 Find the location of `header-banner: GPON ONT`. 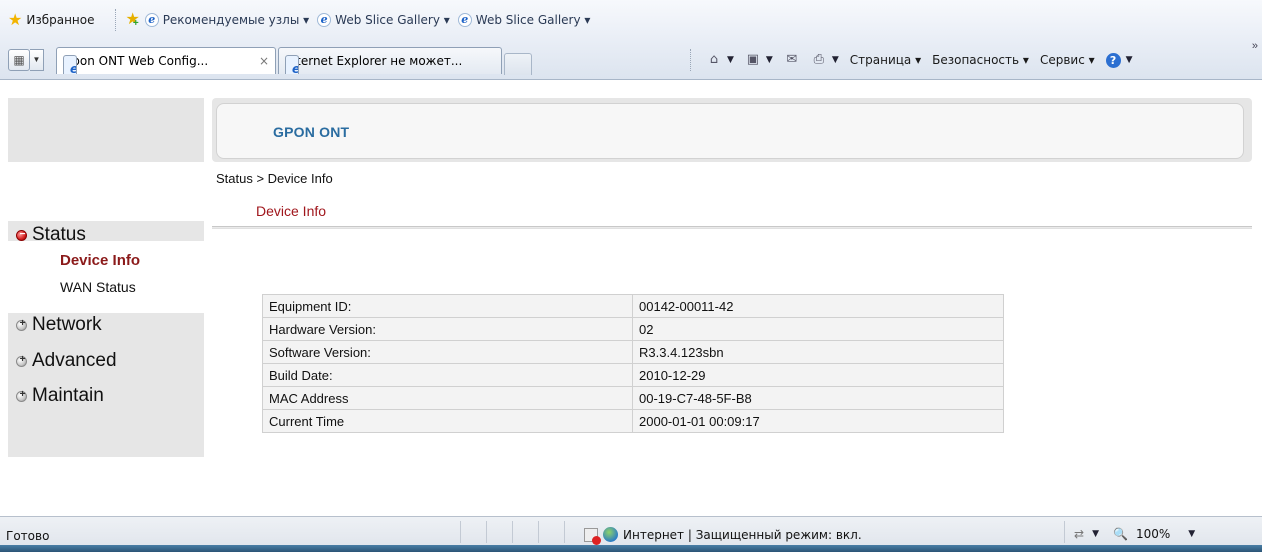

header-banner: GPON ONT is located at coordinates (730, 131).